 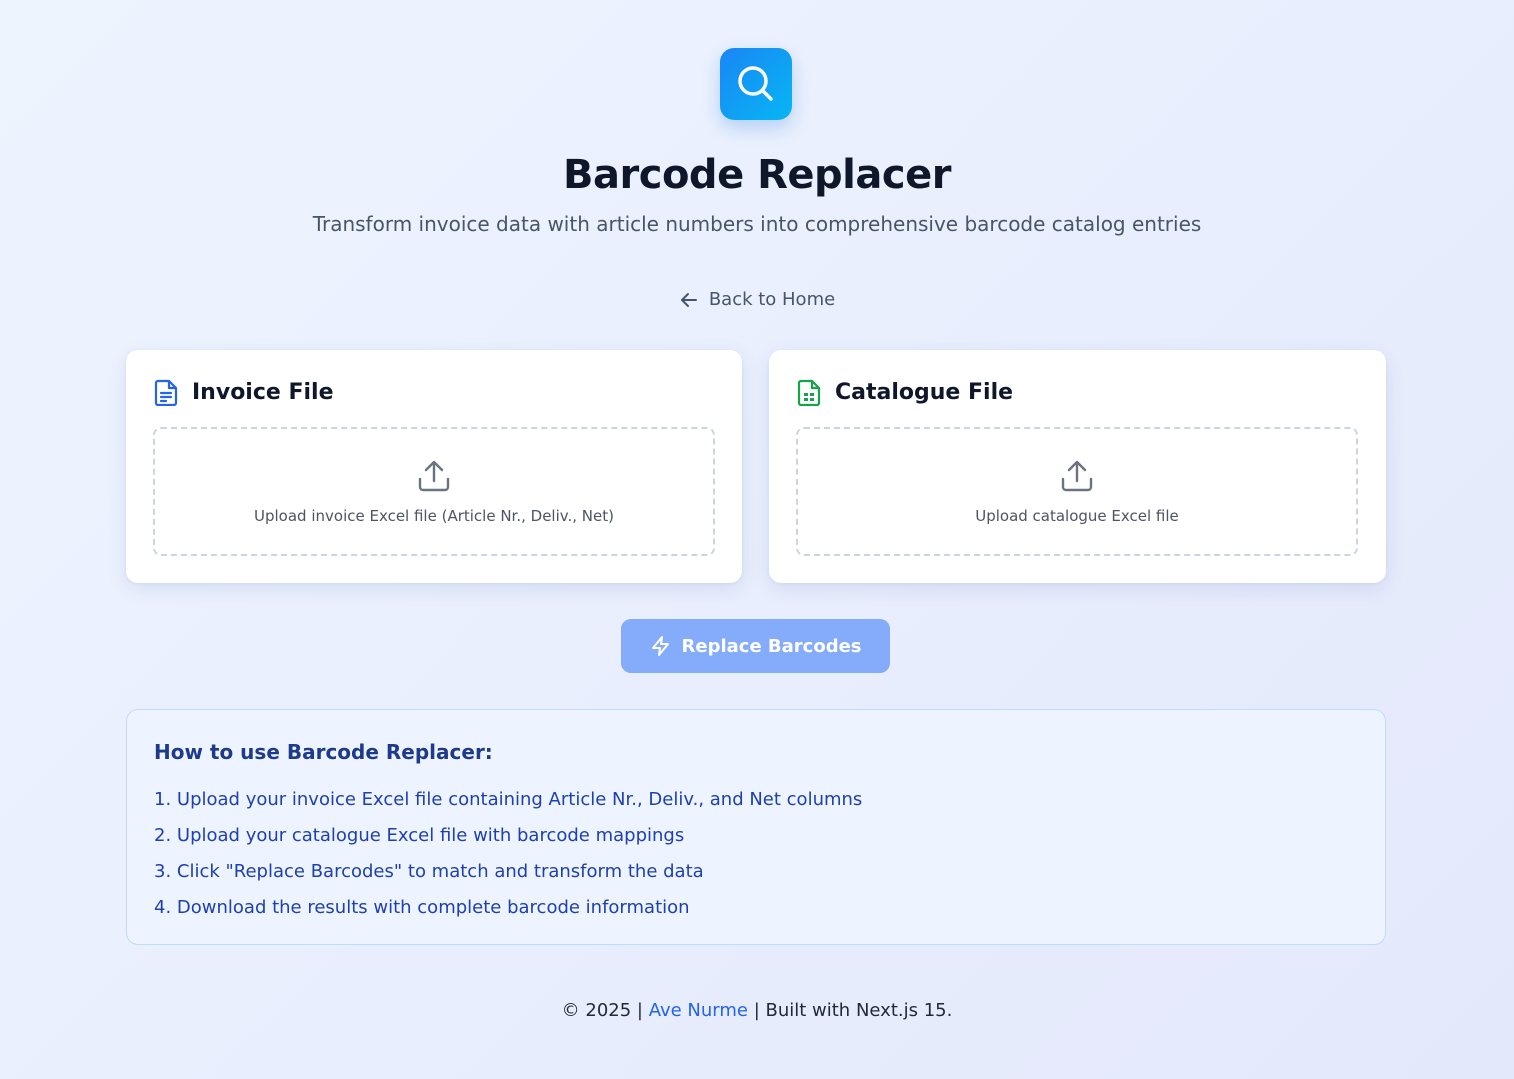 I want to click on document-icon, so click(x=166, y=392).